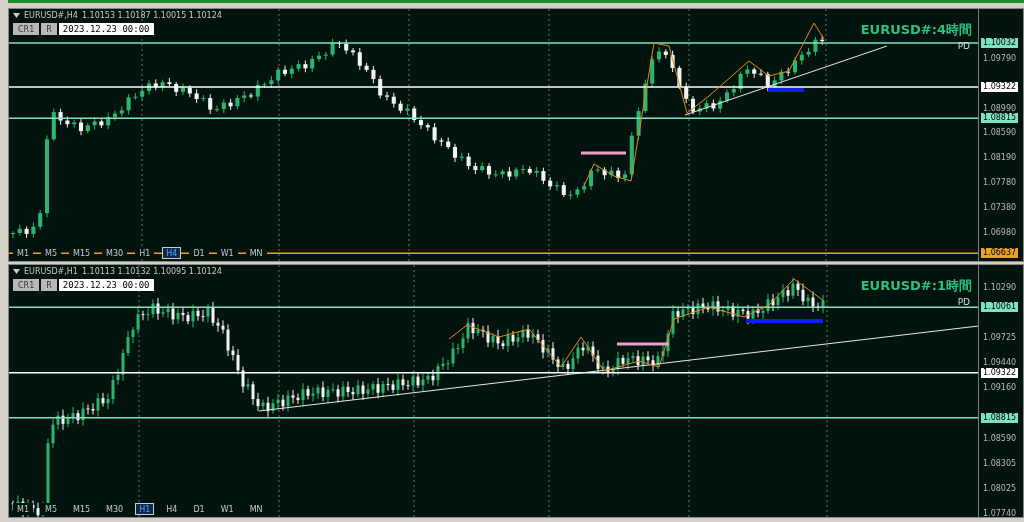 The image size is (1024, 522). Describe the element at coordinates (1000, 387) in the screenshot. I see `price-tick: 1.09160` at that location.